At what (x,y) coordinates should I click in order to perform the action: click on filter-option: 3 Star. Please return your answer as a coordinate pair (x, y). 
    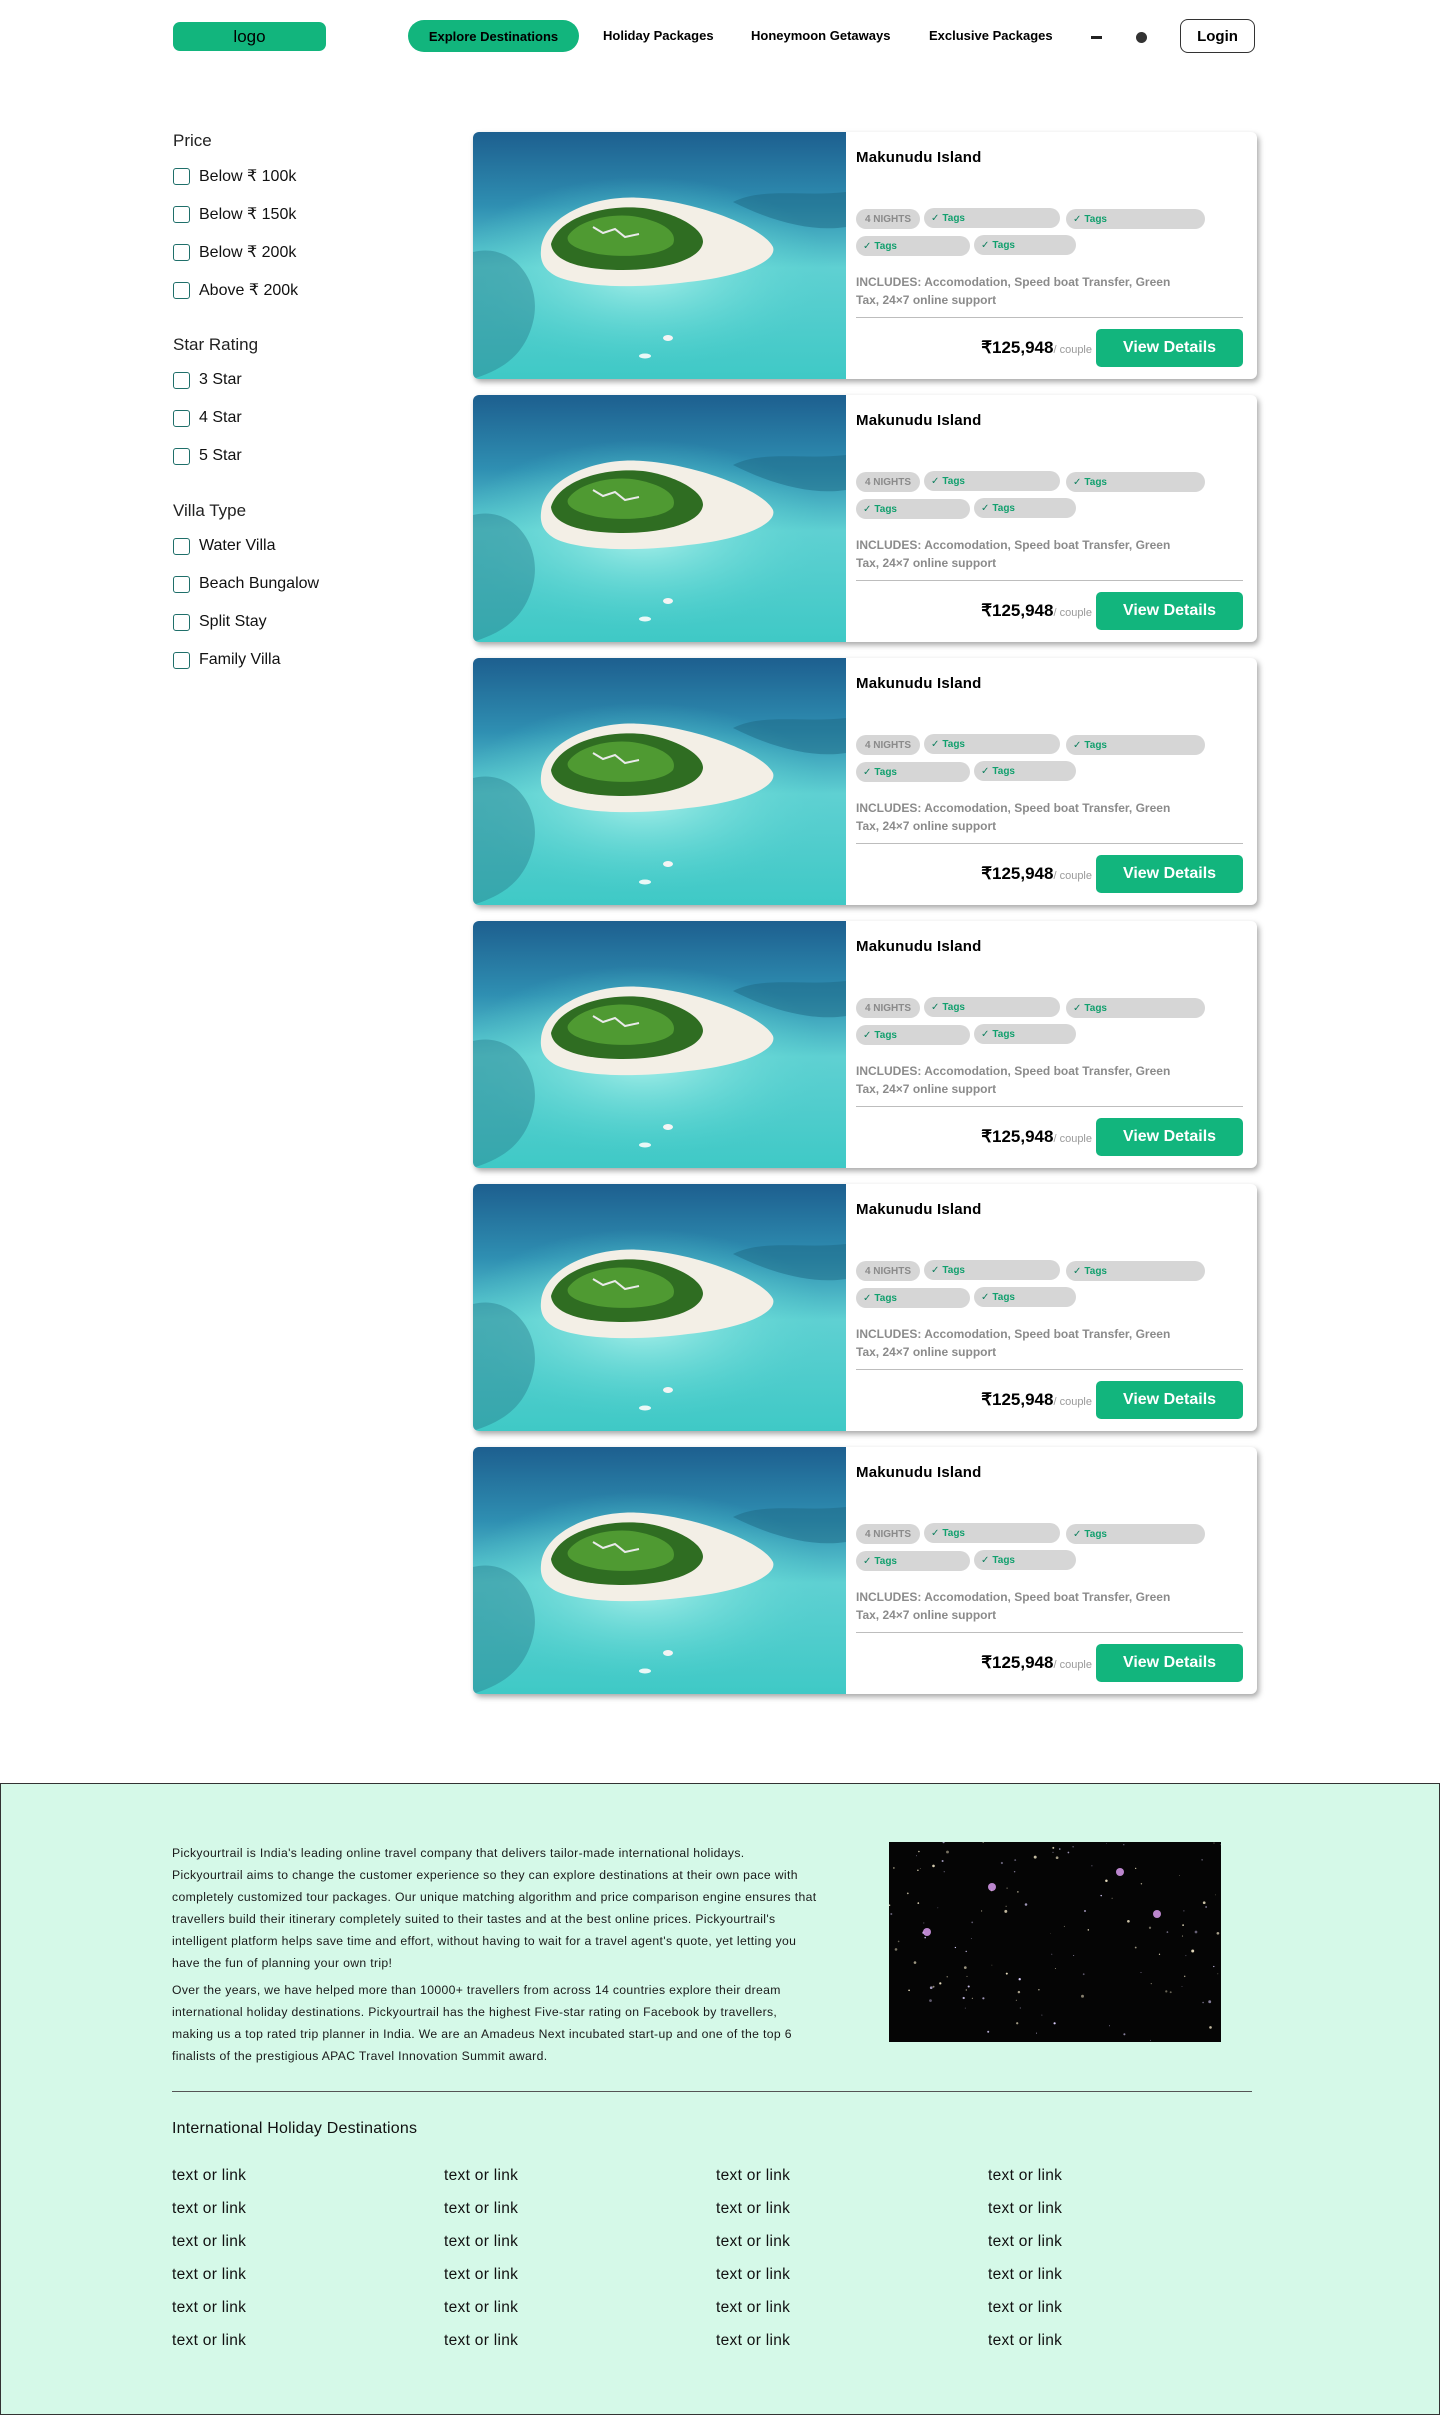
    Looking at the image, I should click on (303, 380).